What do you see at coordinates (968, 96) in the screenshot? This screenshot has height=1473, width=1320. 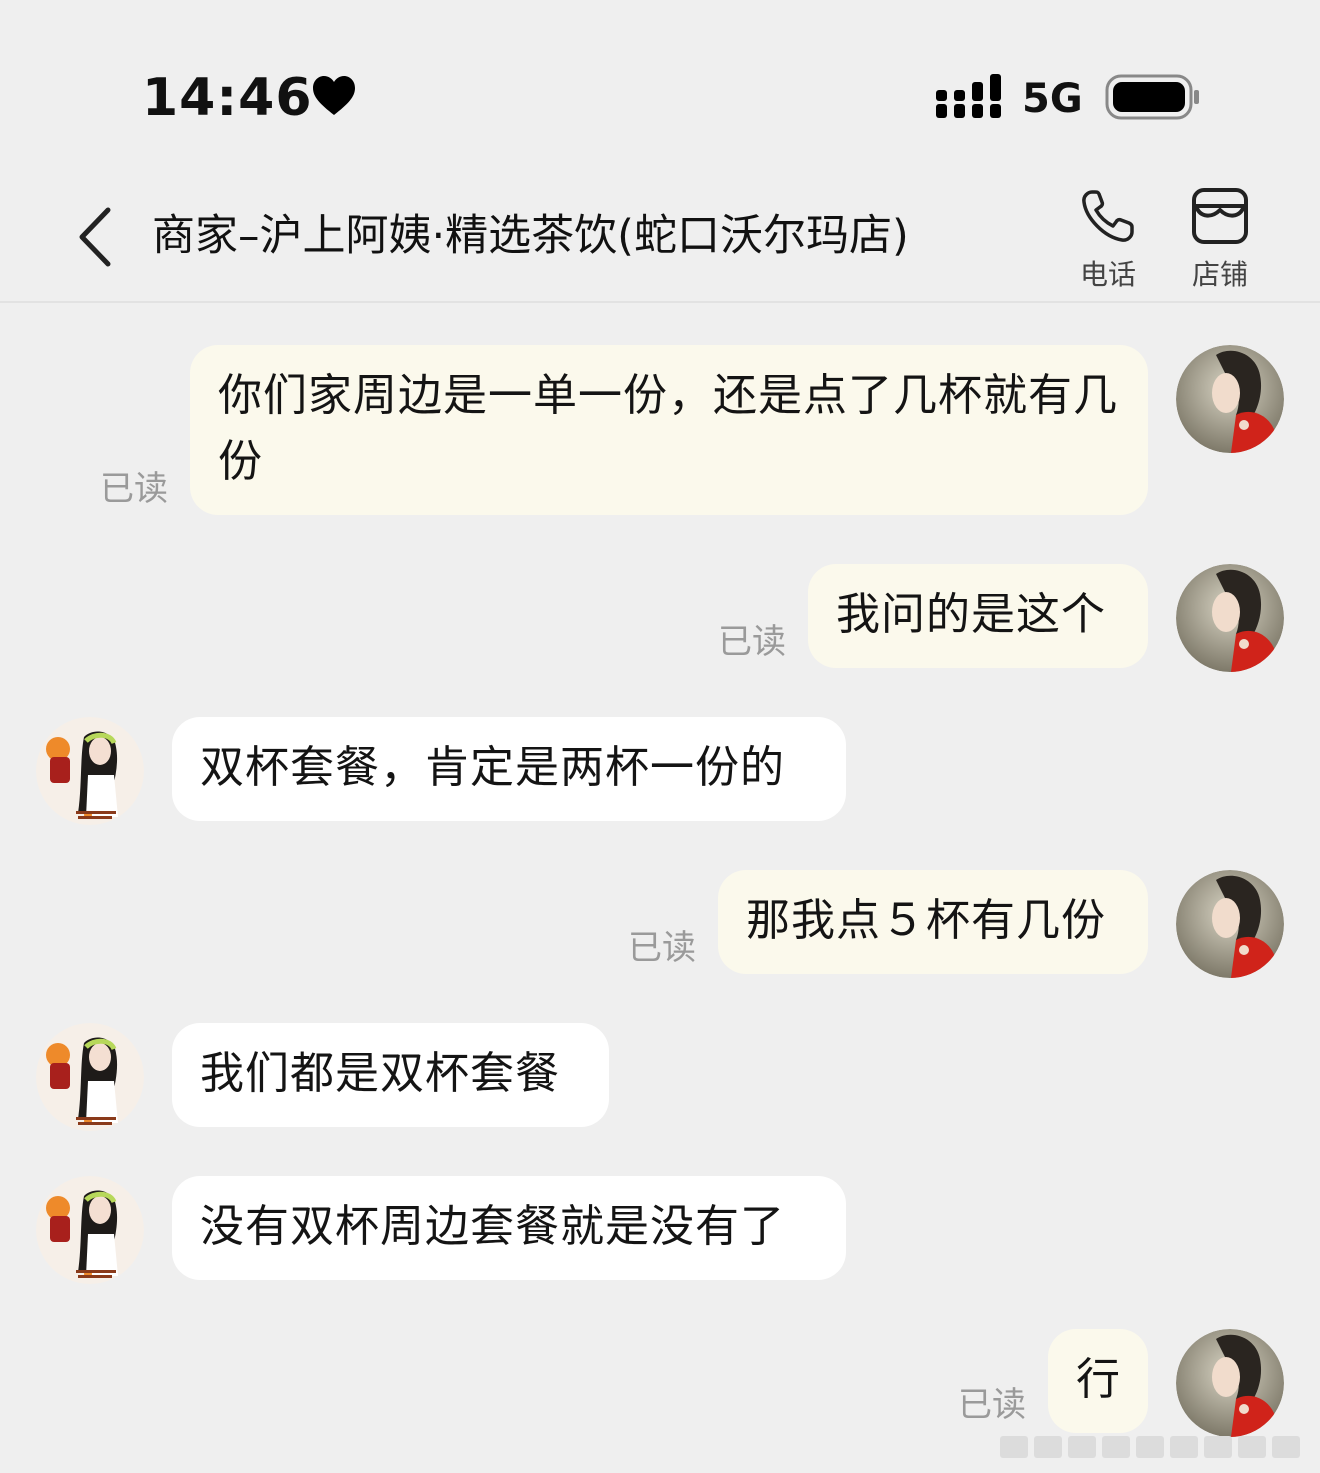 I see `signal-icon` at bounding box center [968, 96].